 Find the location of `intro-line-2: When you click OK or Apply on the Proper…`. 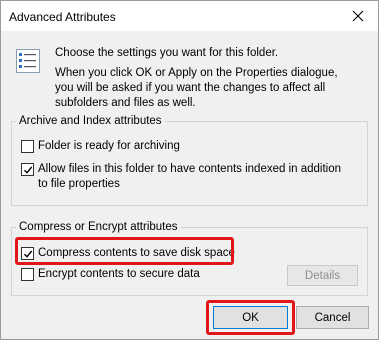

intro-line-2: When you click OK or Apply on the Proper… is located at coordinates (196, 88).